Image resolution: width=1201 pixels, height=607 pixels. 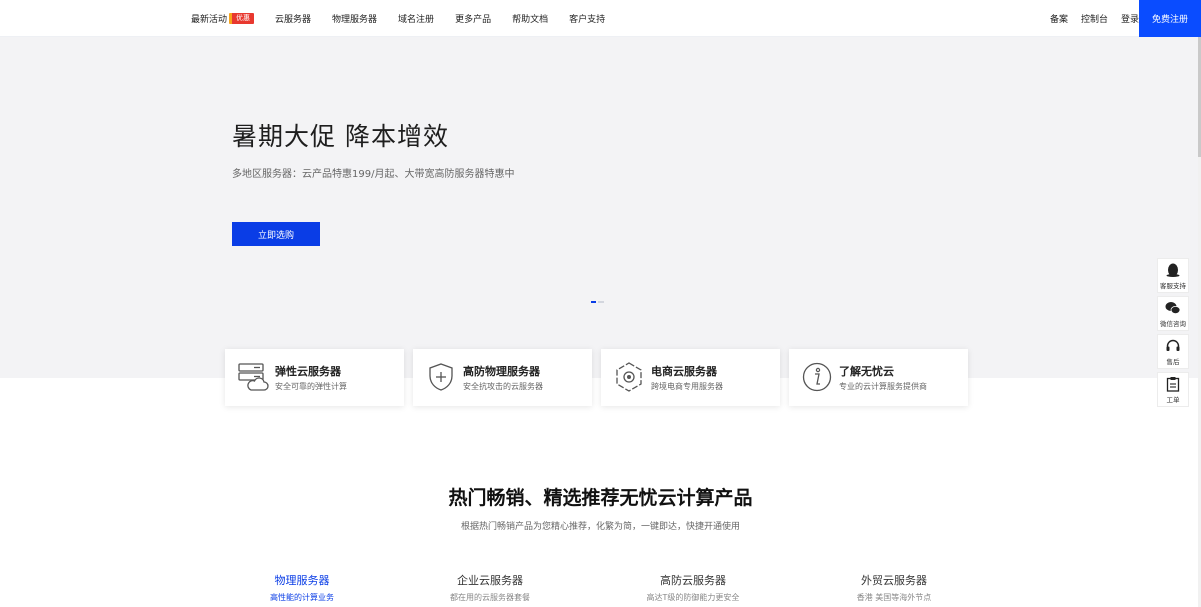 What do you see at coordinates (416, 18) in the screenshot?
I see `nav-item-domain-register: 域名注册` at bounding box center [416, 18].